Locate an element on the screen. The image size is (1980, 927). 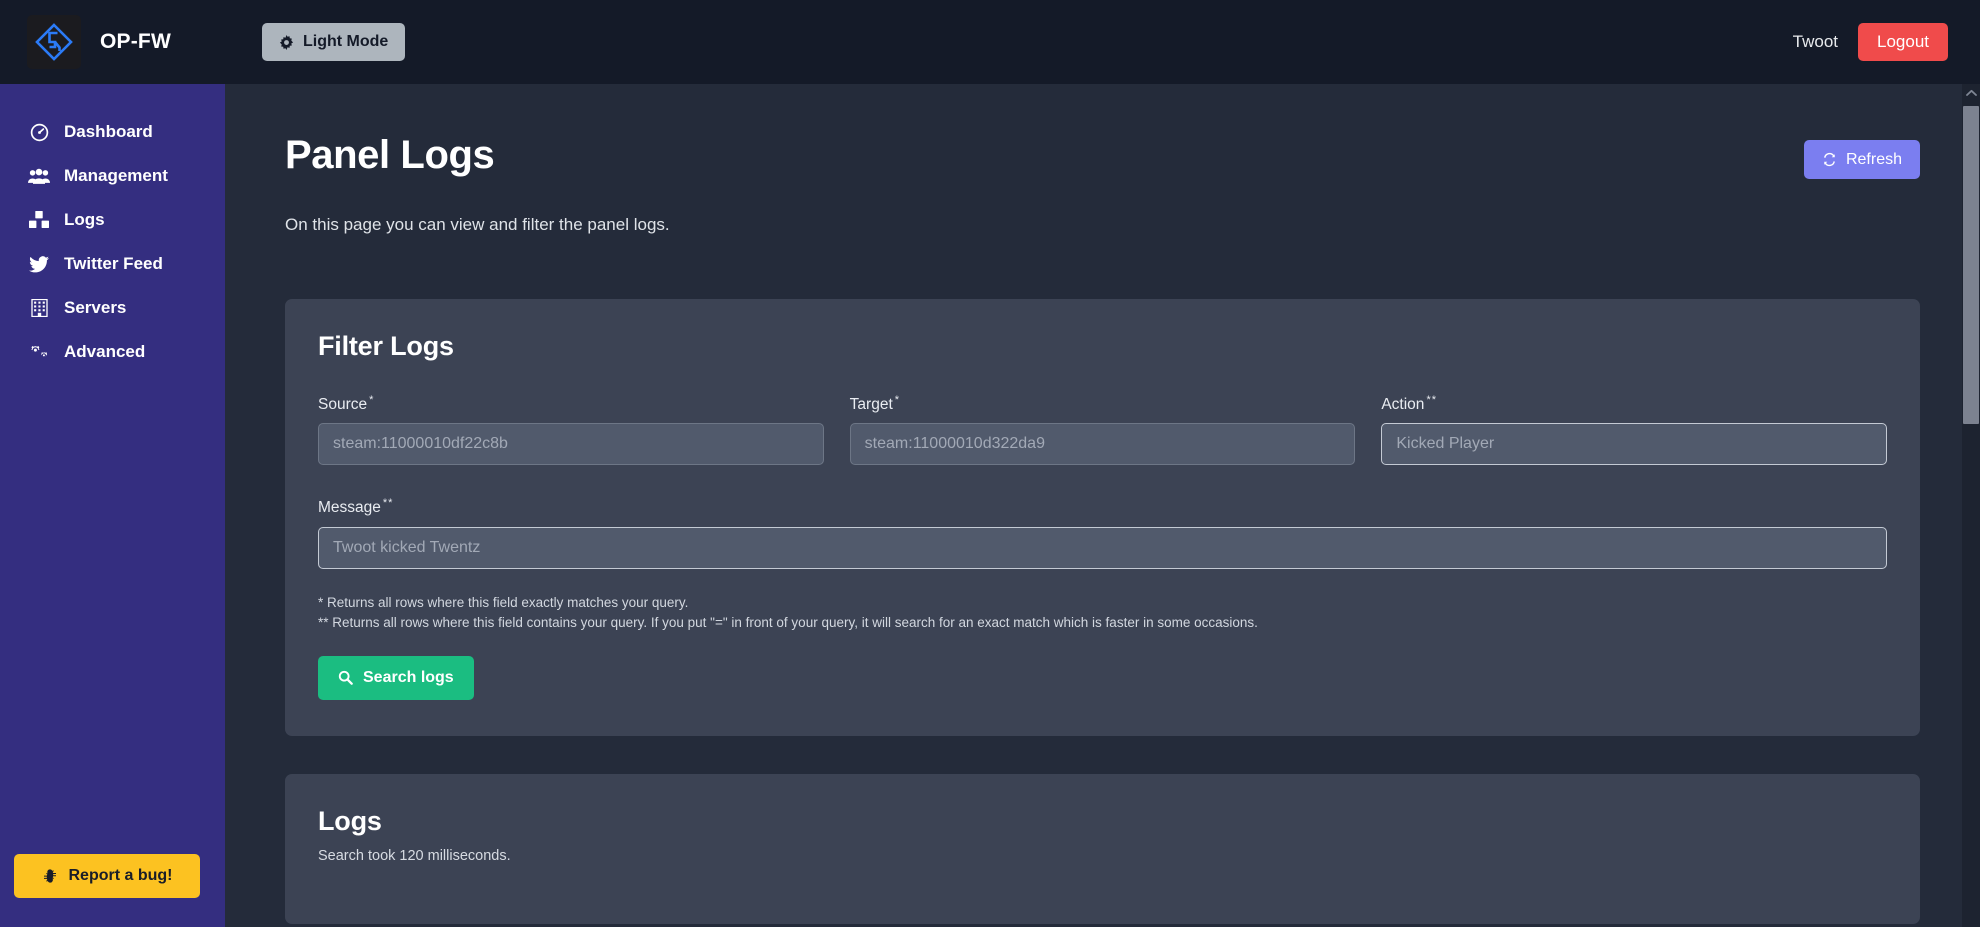
sidebar-item-management: Management is located at coordinates (112, 176).